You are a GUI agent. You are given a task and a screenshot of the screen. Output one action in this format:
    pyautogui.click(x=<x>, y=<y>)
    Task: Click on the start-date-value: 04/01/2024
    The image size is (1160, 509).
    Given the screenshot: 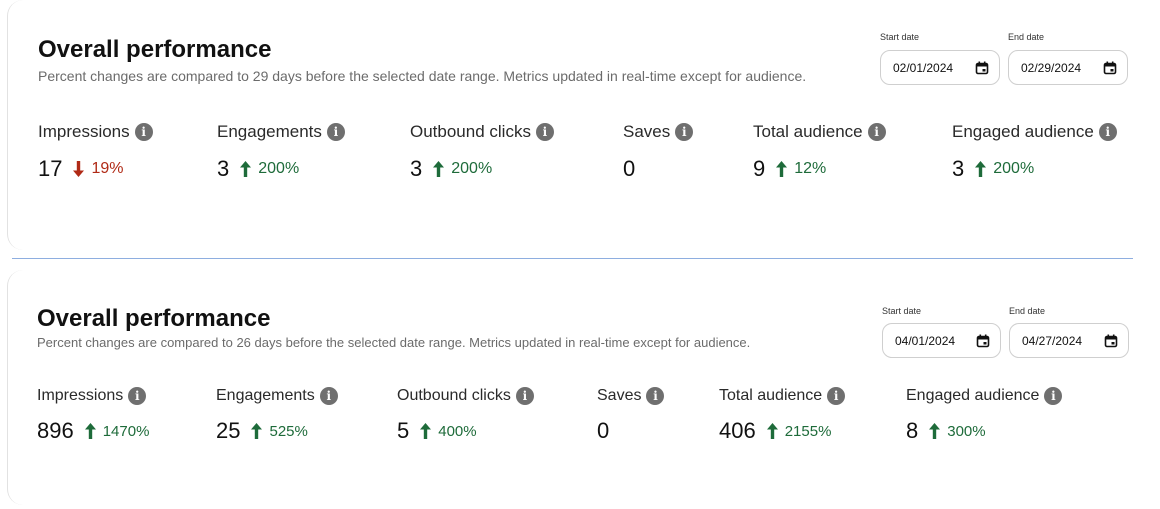 What is the action you would take?
    pyautogui.click(x=925, y=340)
    